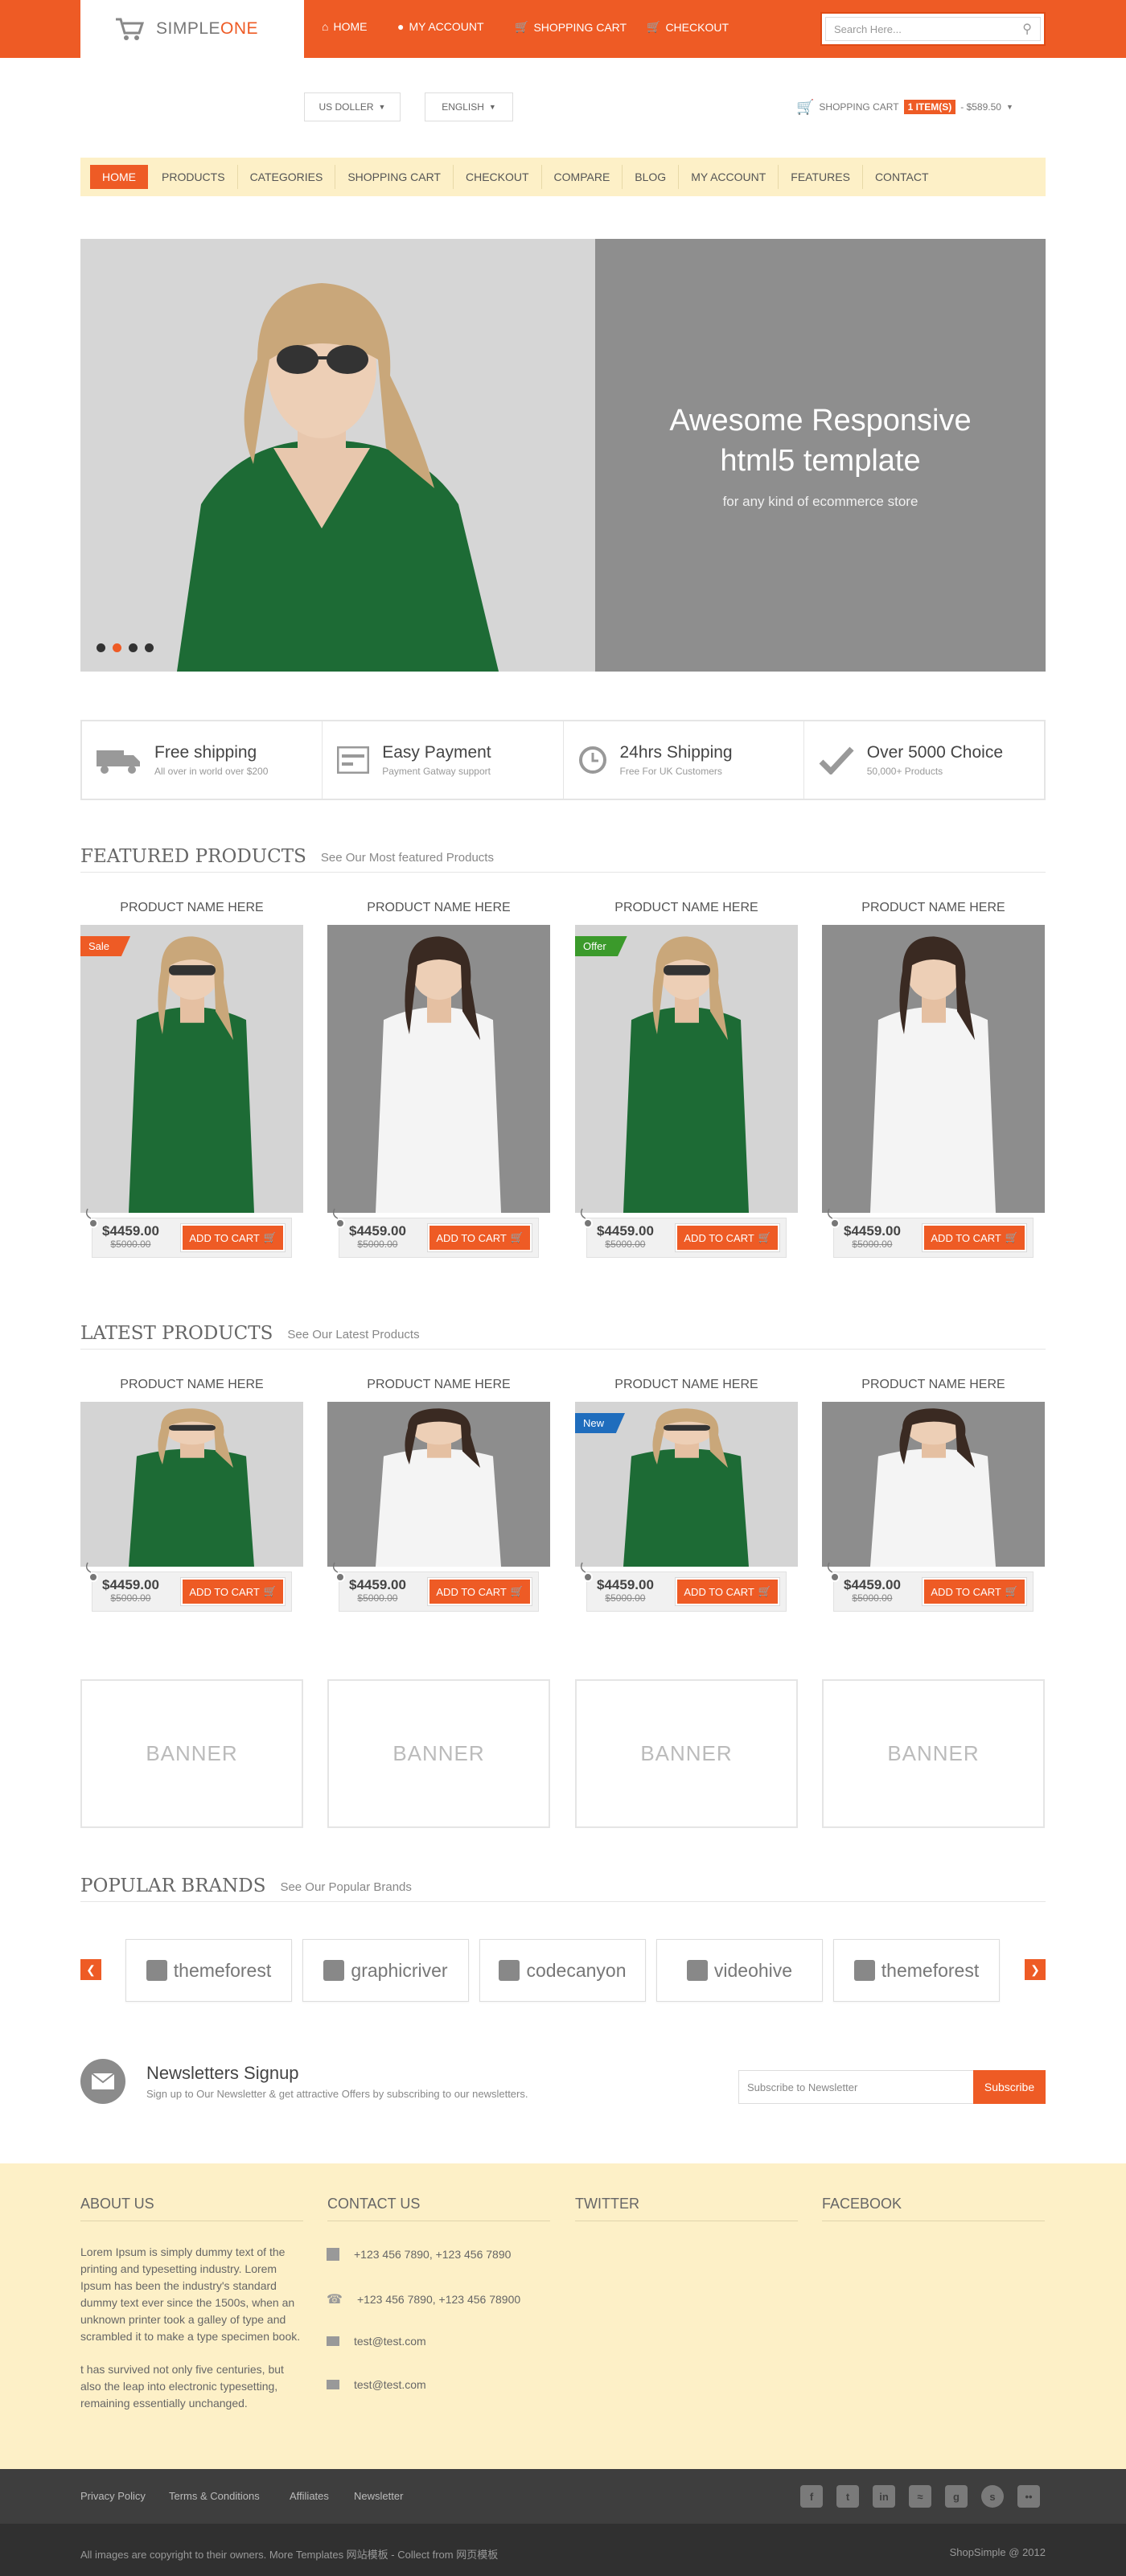  Describe the element at coordinates (836, 760) in the screenshot. I see `check-icon` at that location.